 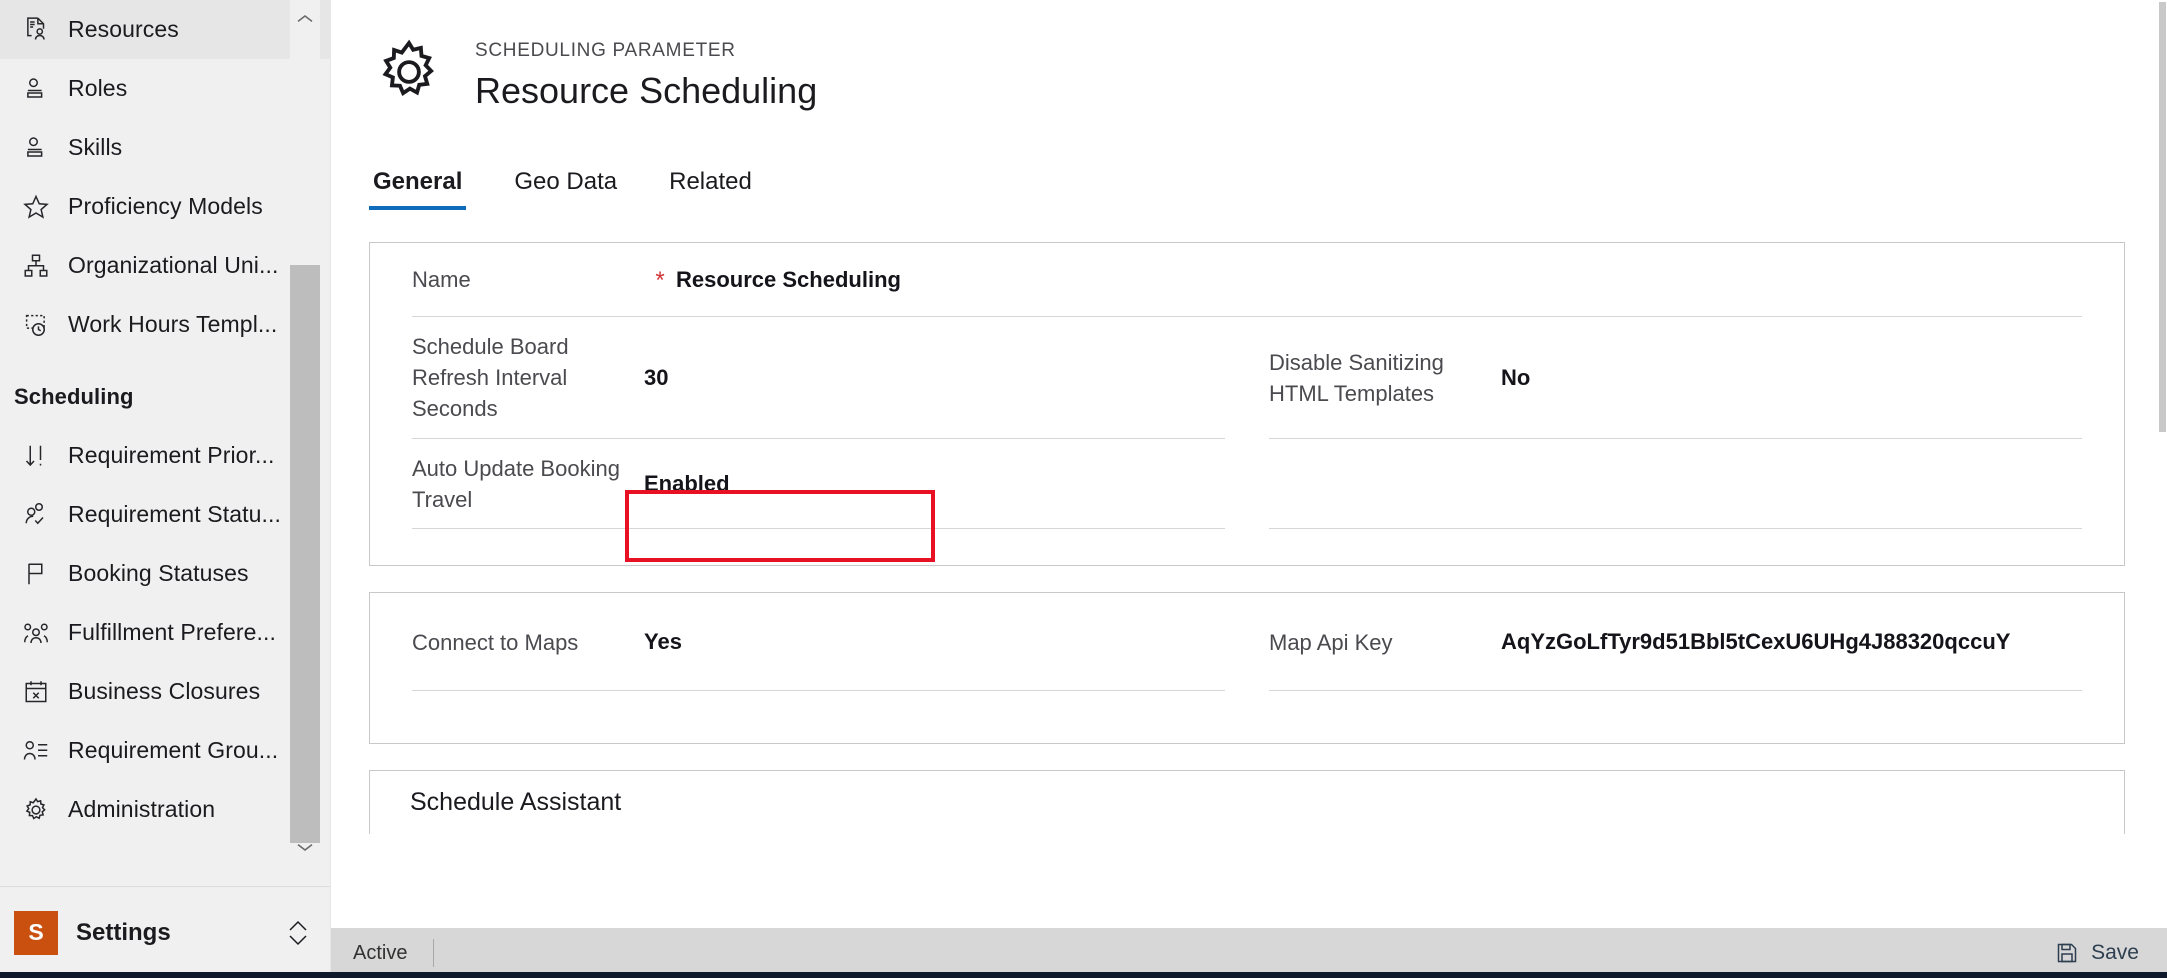 What do you see at coordinates (1675, 378) in the screenshot?
I see `field-disable-sanitizing-html-templates: Disable Sanitizing HTML Templates No` at bounding box center [1675, 378].